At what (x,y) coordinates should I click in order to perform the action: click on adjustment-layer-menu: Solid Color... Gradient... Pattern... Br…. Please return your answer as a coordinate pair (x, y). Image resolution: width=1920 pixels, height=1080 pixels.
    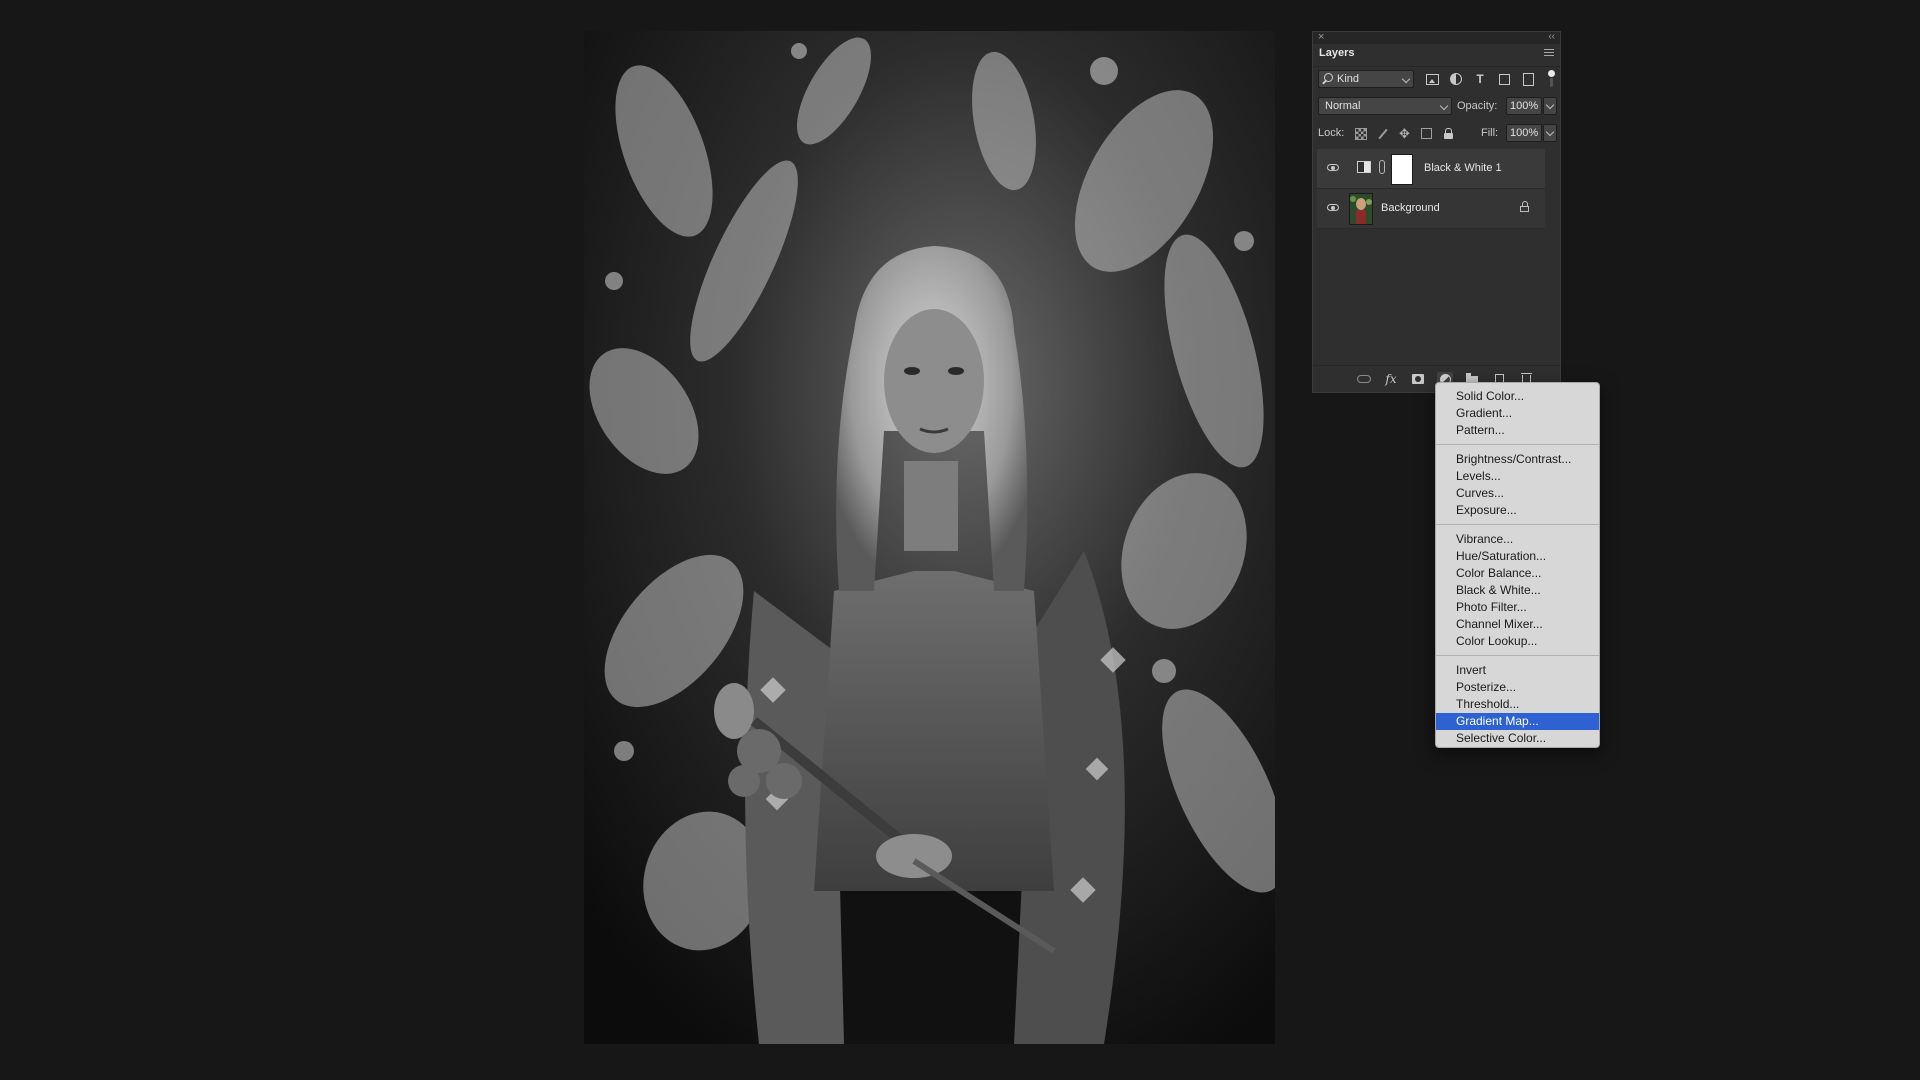
    Looking at the image, I should click on (1517, 565).